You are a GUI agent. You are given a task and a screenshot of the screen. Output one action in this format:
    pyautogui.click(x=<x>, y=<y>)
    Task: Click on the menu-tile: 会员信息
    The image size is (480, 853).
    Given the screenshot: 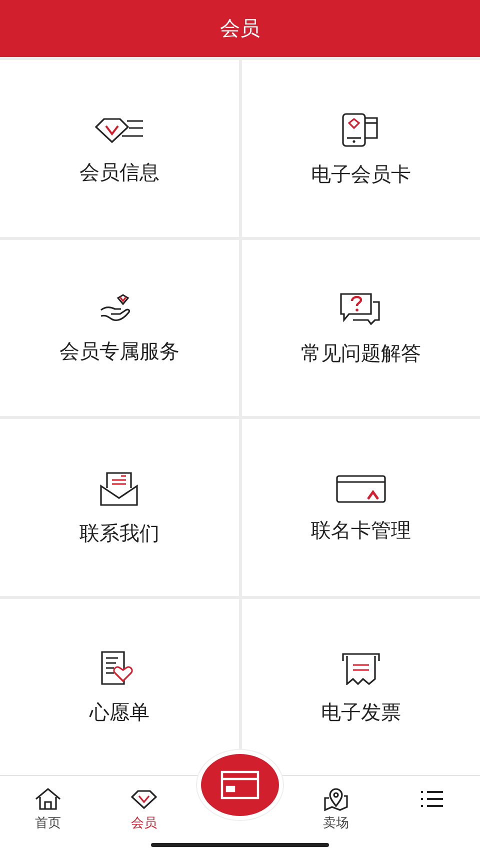 What is the action you would take?
    pyautogui.click(x=119, y=148)
    